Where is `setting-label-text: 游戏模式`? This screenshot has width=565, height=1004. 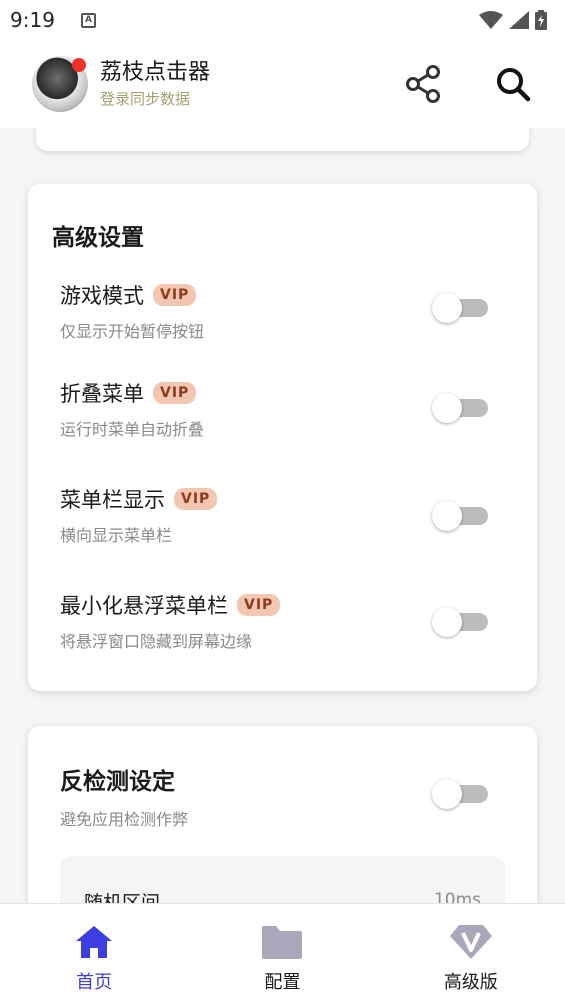 setting-label-text: 游戏模式 is located at coordinates (102, 296).